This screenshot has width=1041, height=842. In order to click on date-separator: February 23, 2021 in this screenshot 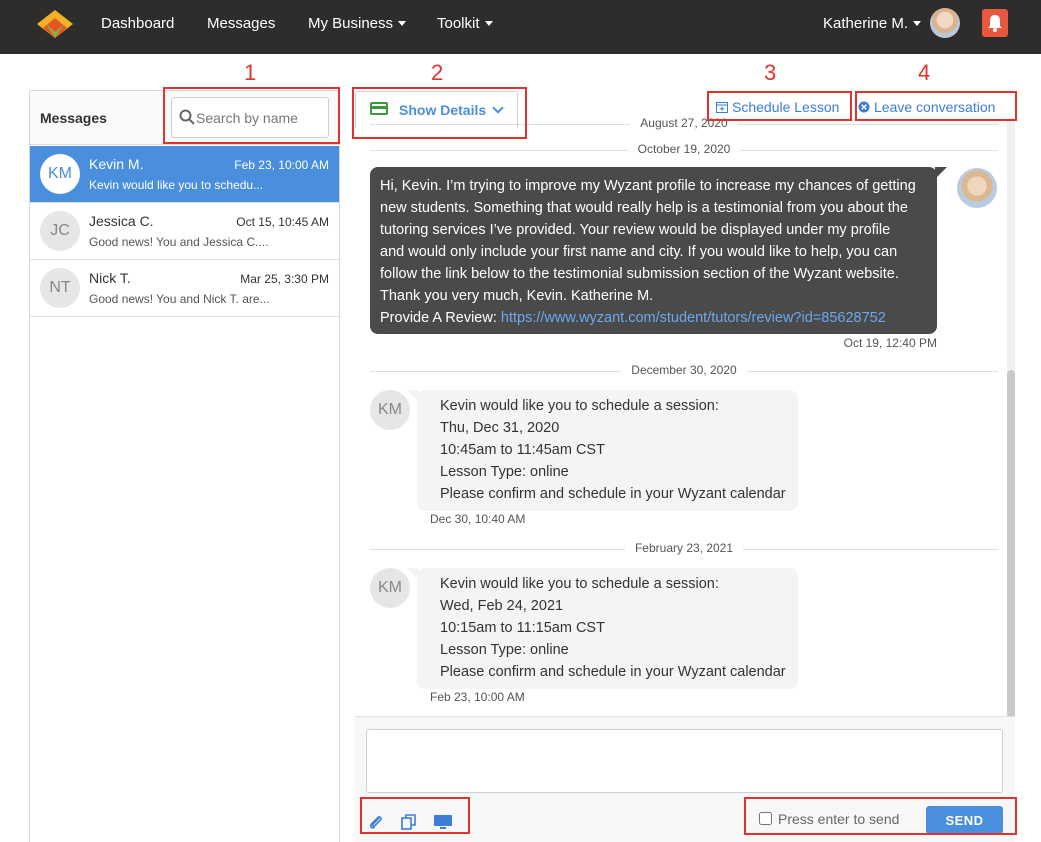, I will do `click(684, 549)`.